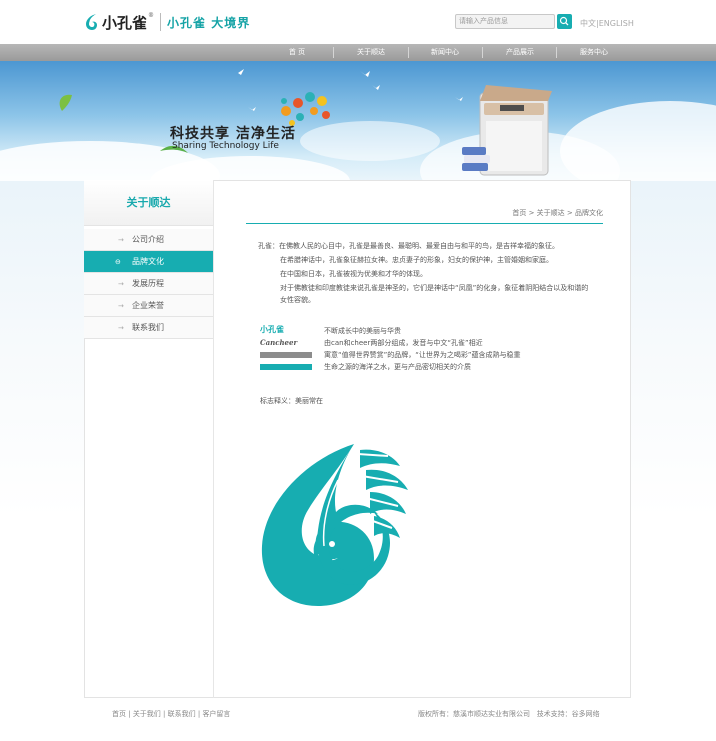 This screenshot has height=741, width=716. I want to click on feather-fan-icon, so click(305, 109).